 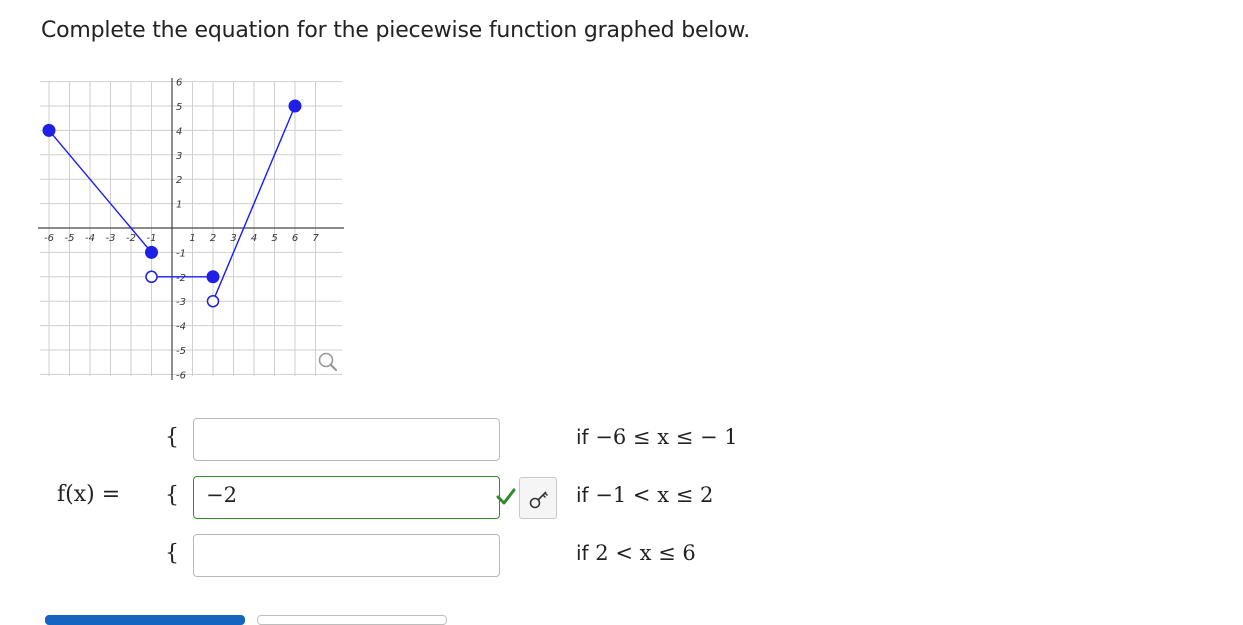 What do you see at coordinates (131, 238) in the screenshot?
I see `x-tick-label: -2` at bounding box center [131, 238].